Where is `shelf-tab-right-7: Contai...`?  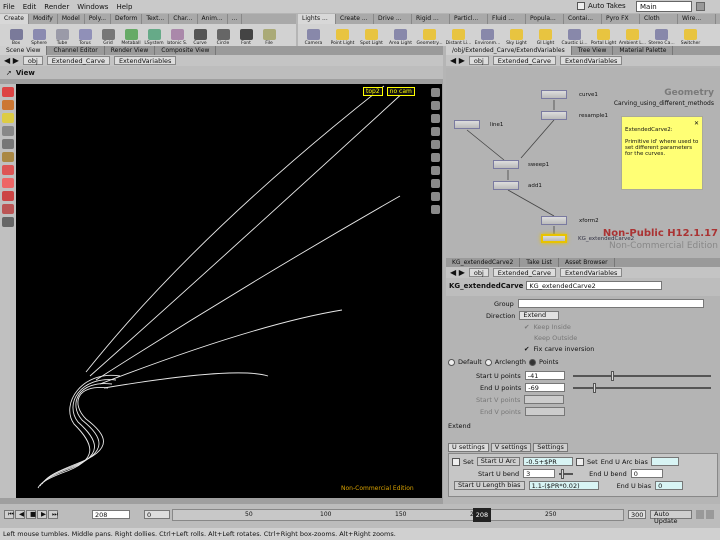
shelf-tab-right-7: Contai... is located at coordinates (583, 19).